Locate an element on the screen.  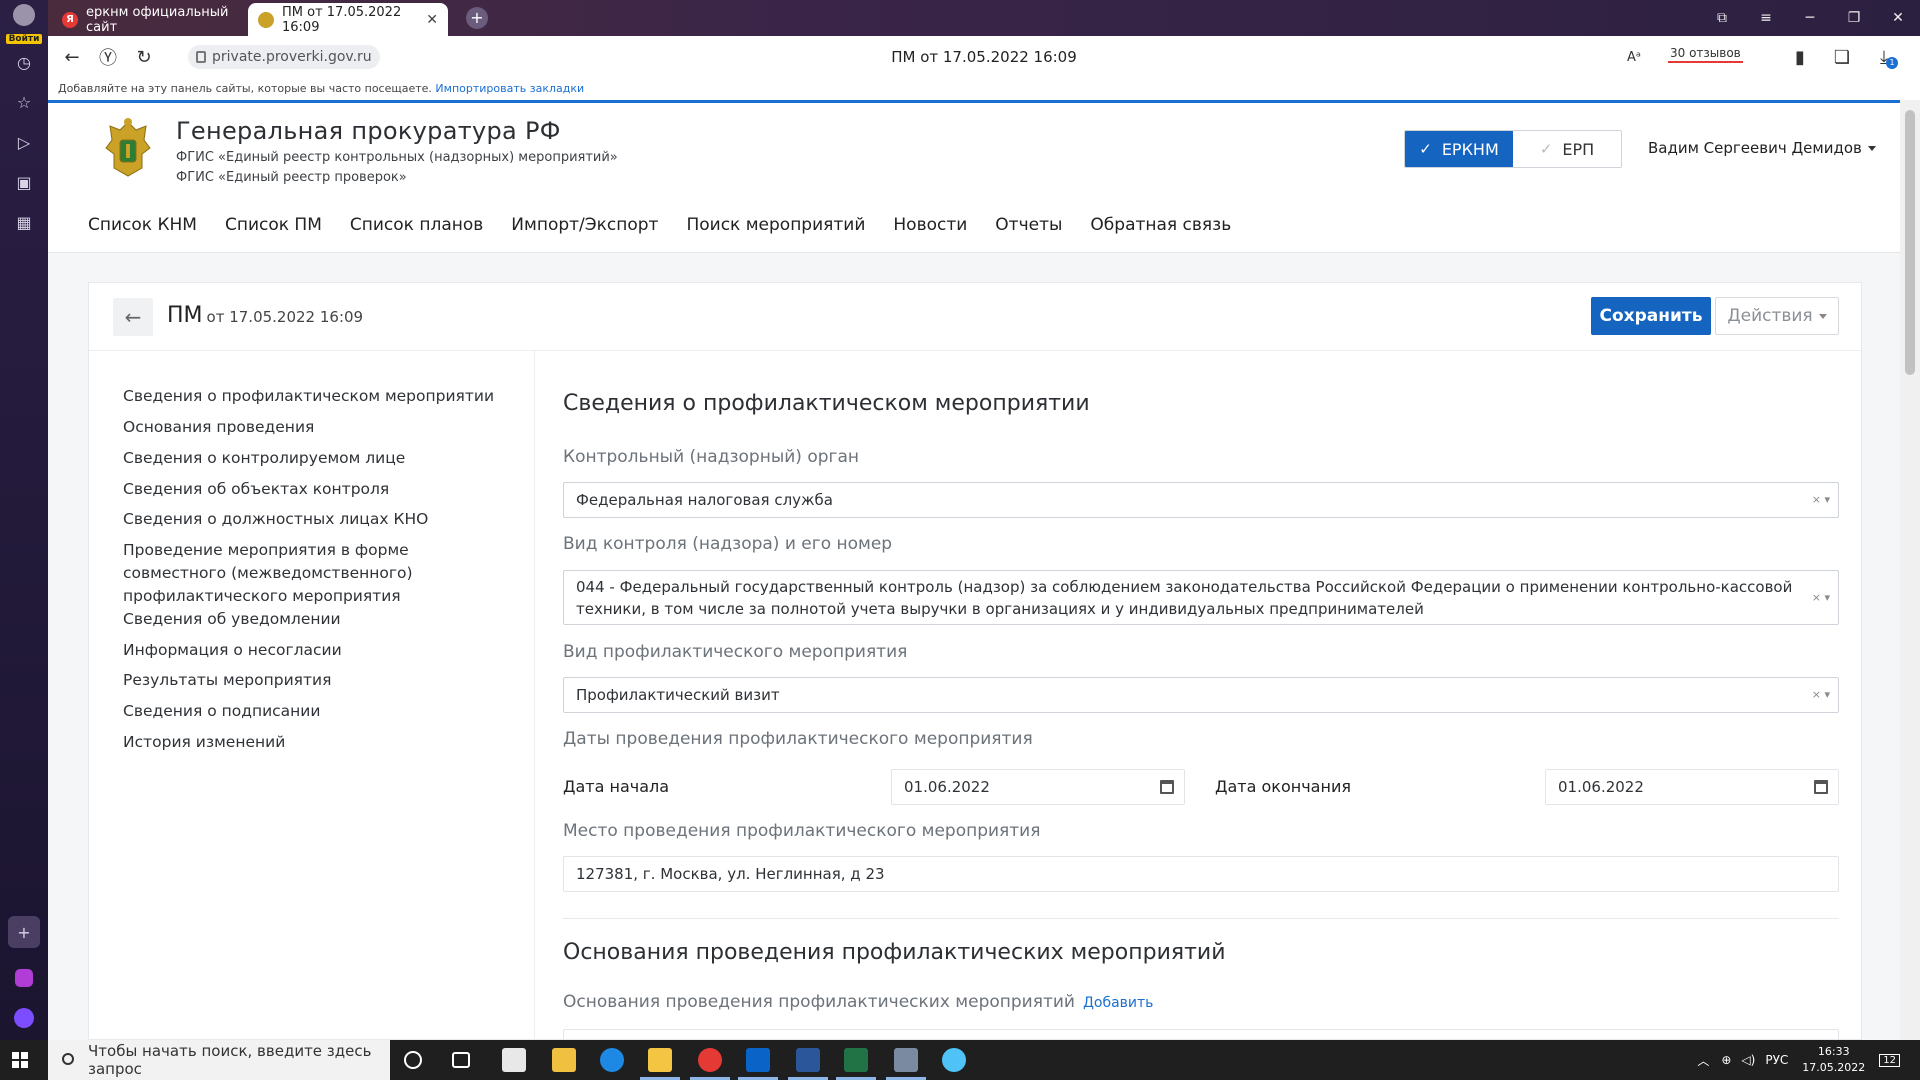
arrow-left-icon: ← is located at coordinates (133, 317).